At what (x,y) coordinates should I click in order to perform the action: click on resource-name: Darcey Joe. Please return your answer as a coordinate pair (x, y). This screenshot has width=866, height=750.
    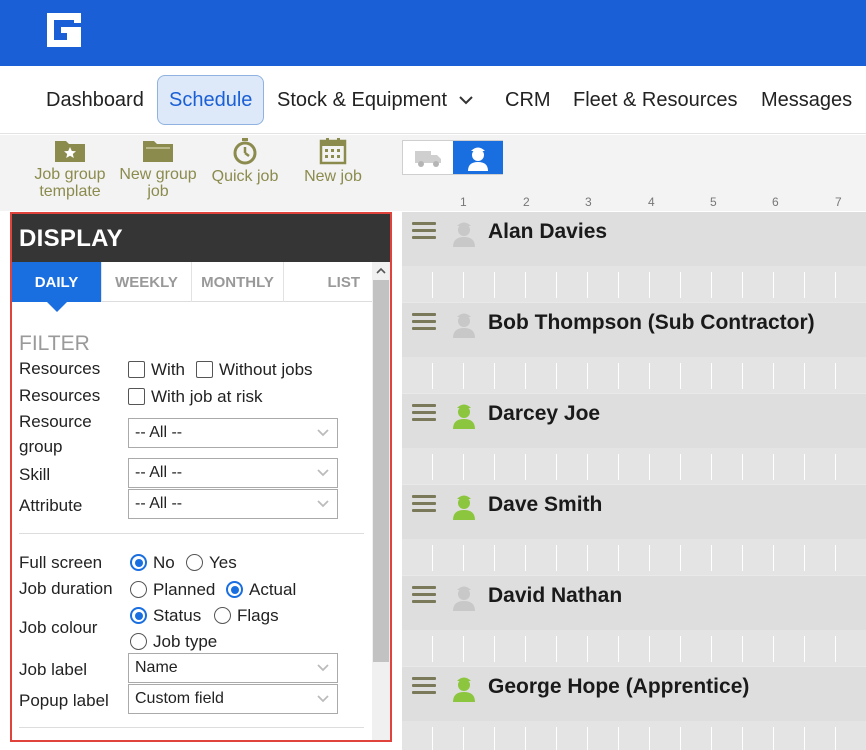
    Looking at the image, I should click on (544, 414).